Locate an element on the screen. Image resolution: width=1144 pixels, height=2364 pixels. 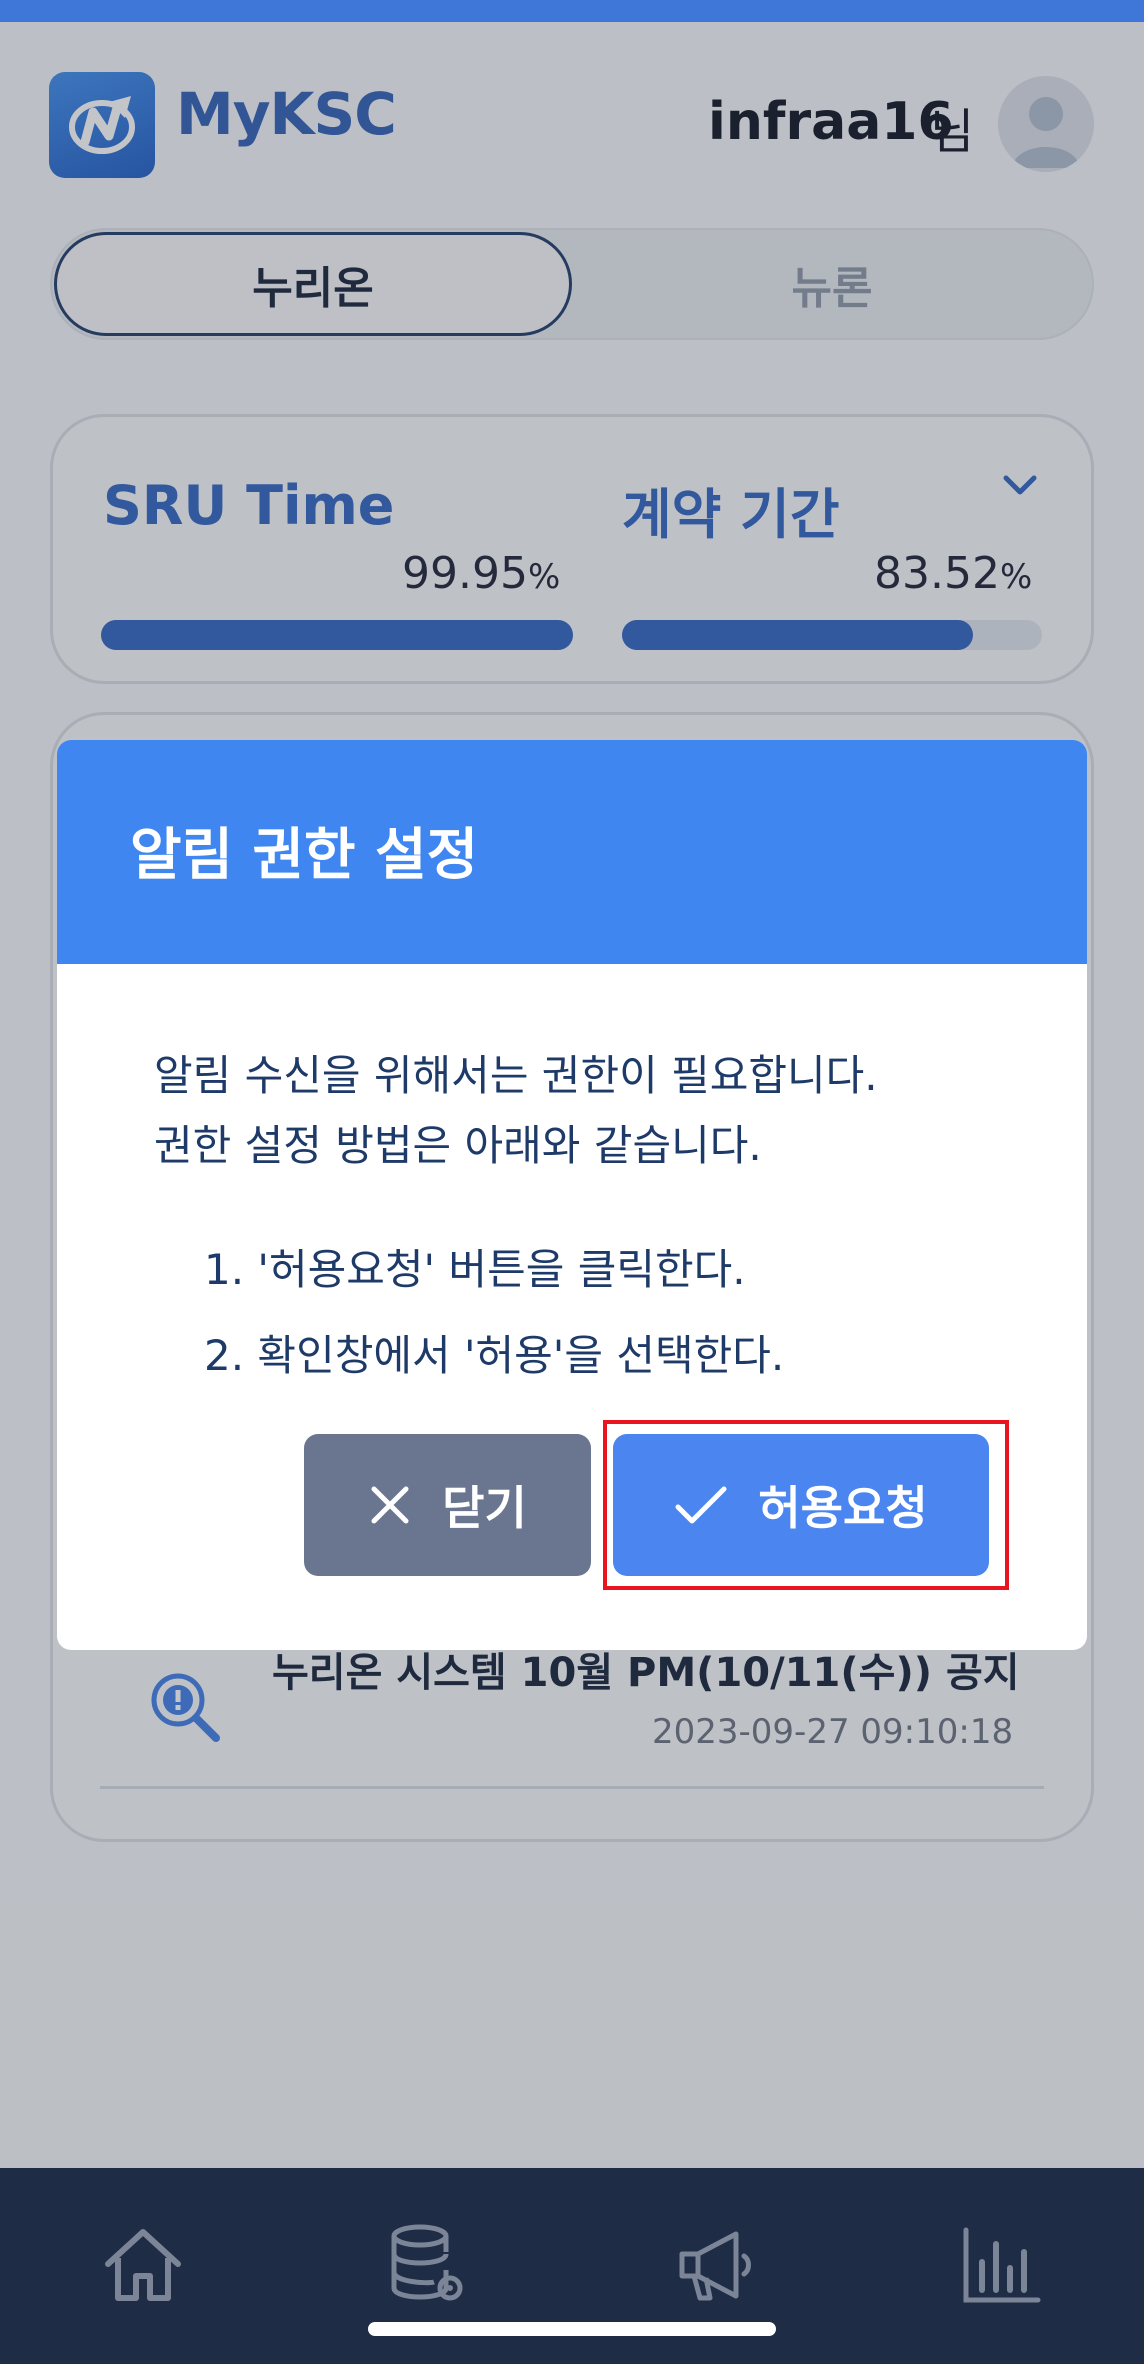
database-settings-icon is located at coordinates (427, 2265).